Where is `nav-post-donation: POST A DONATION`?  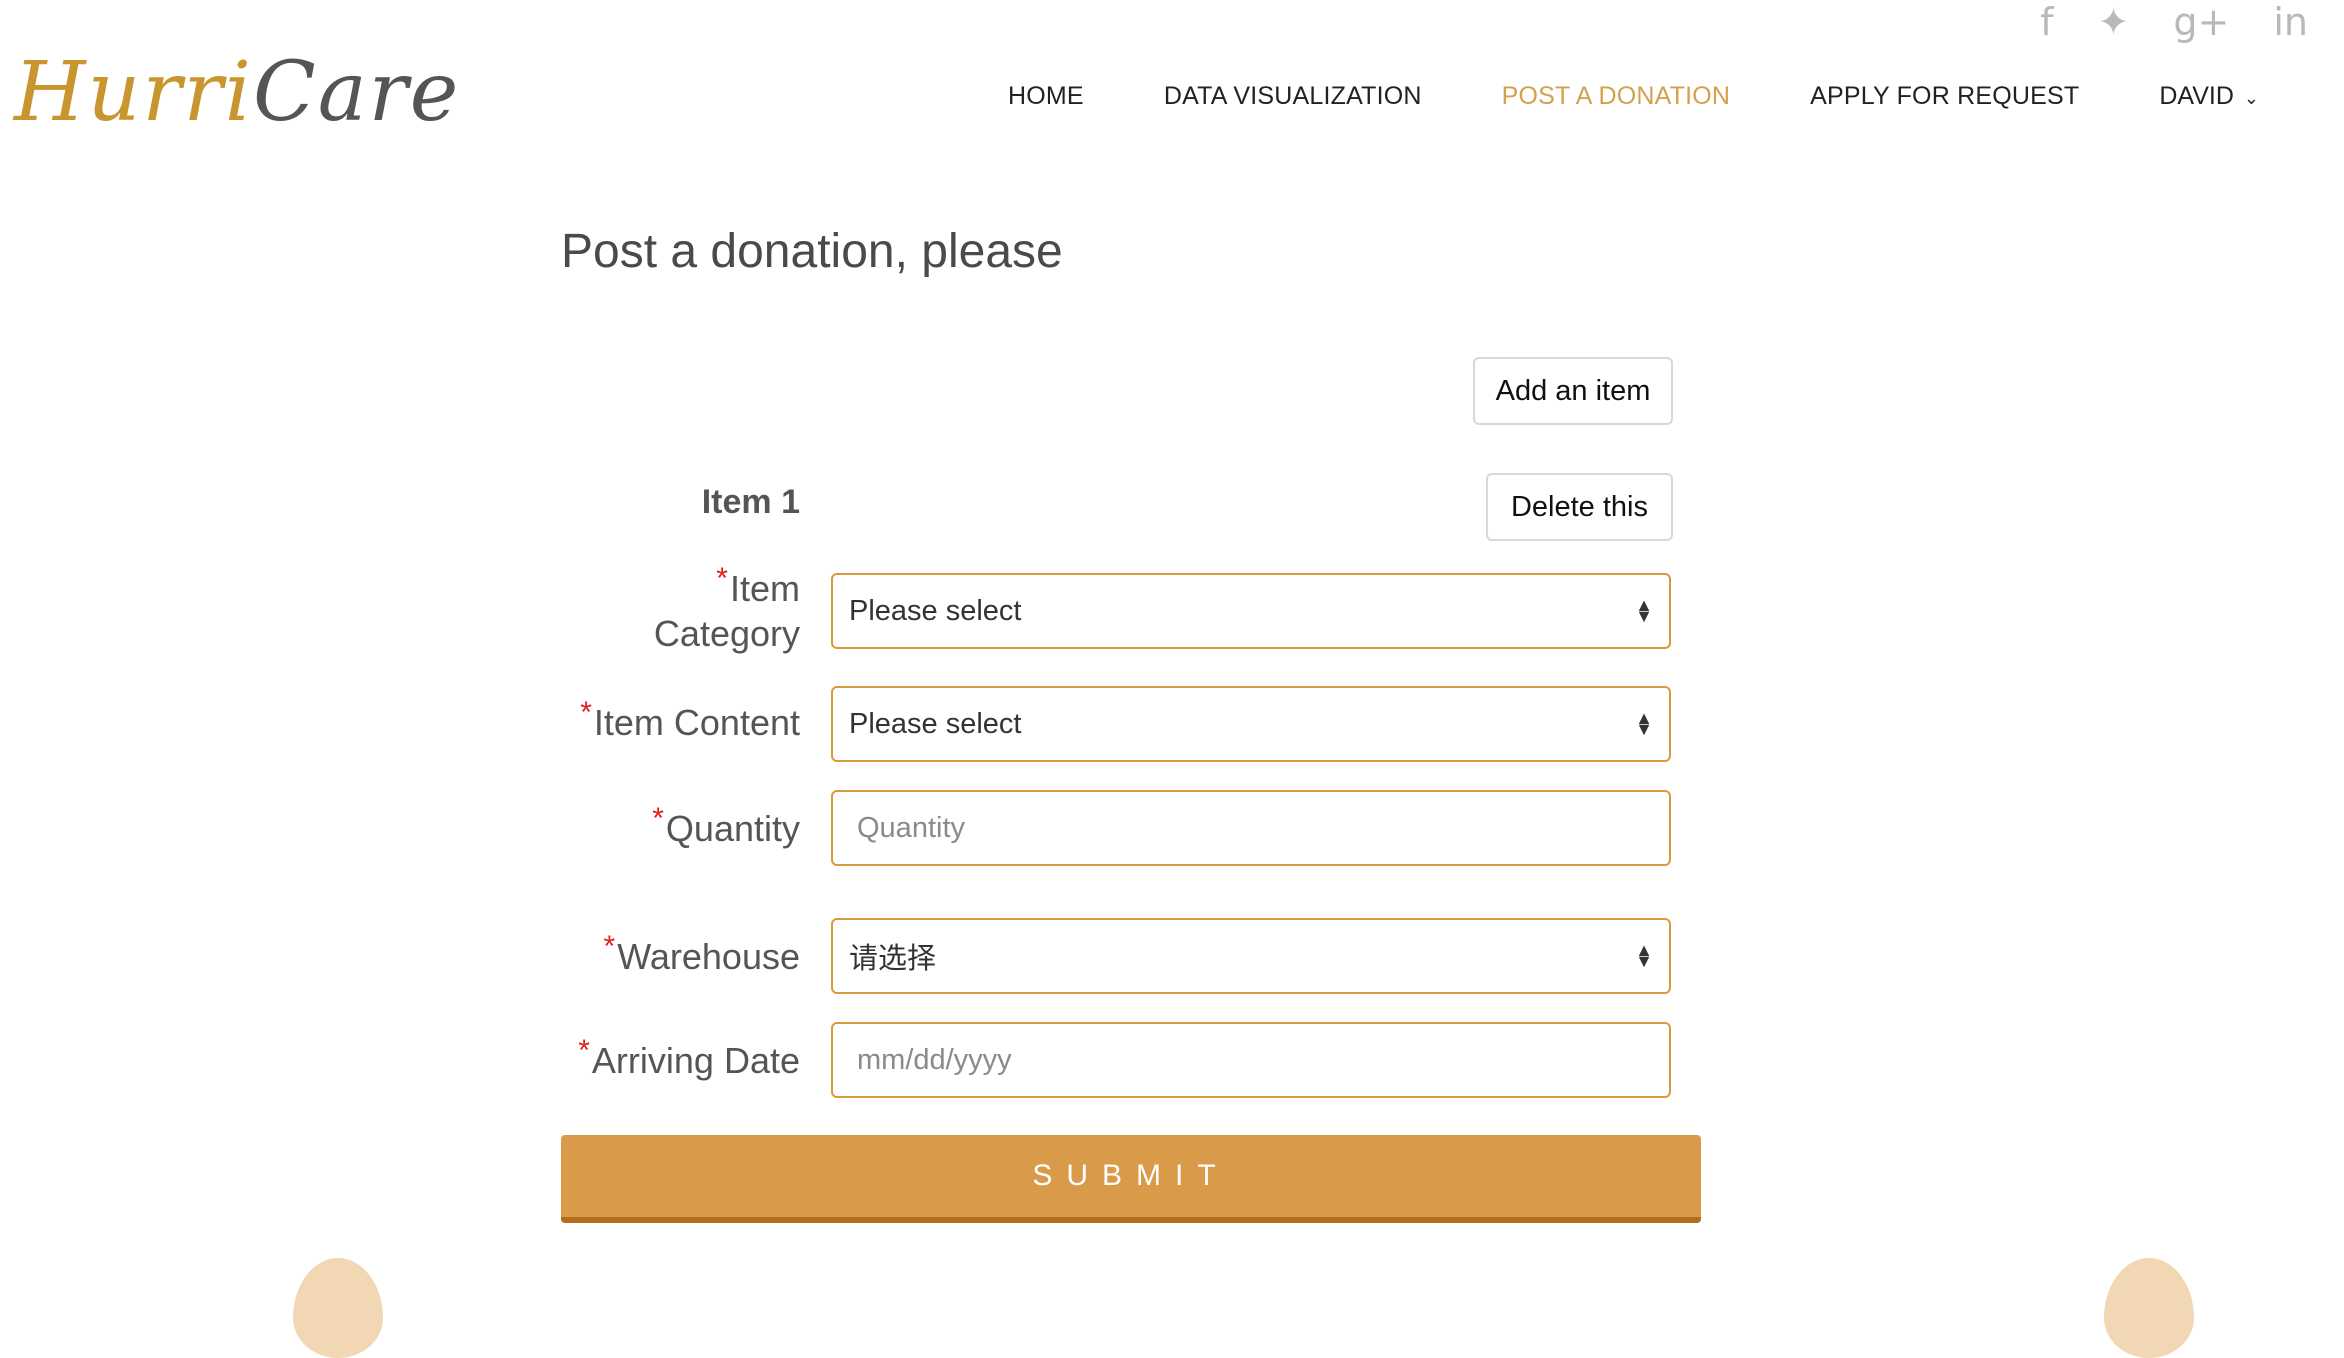
nav-post-donation: POST A DONATION is located at coordinates (1616, 96).